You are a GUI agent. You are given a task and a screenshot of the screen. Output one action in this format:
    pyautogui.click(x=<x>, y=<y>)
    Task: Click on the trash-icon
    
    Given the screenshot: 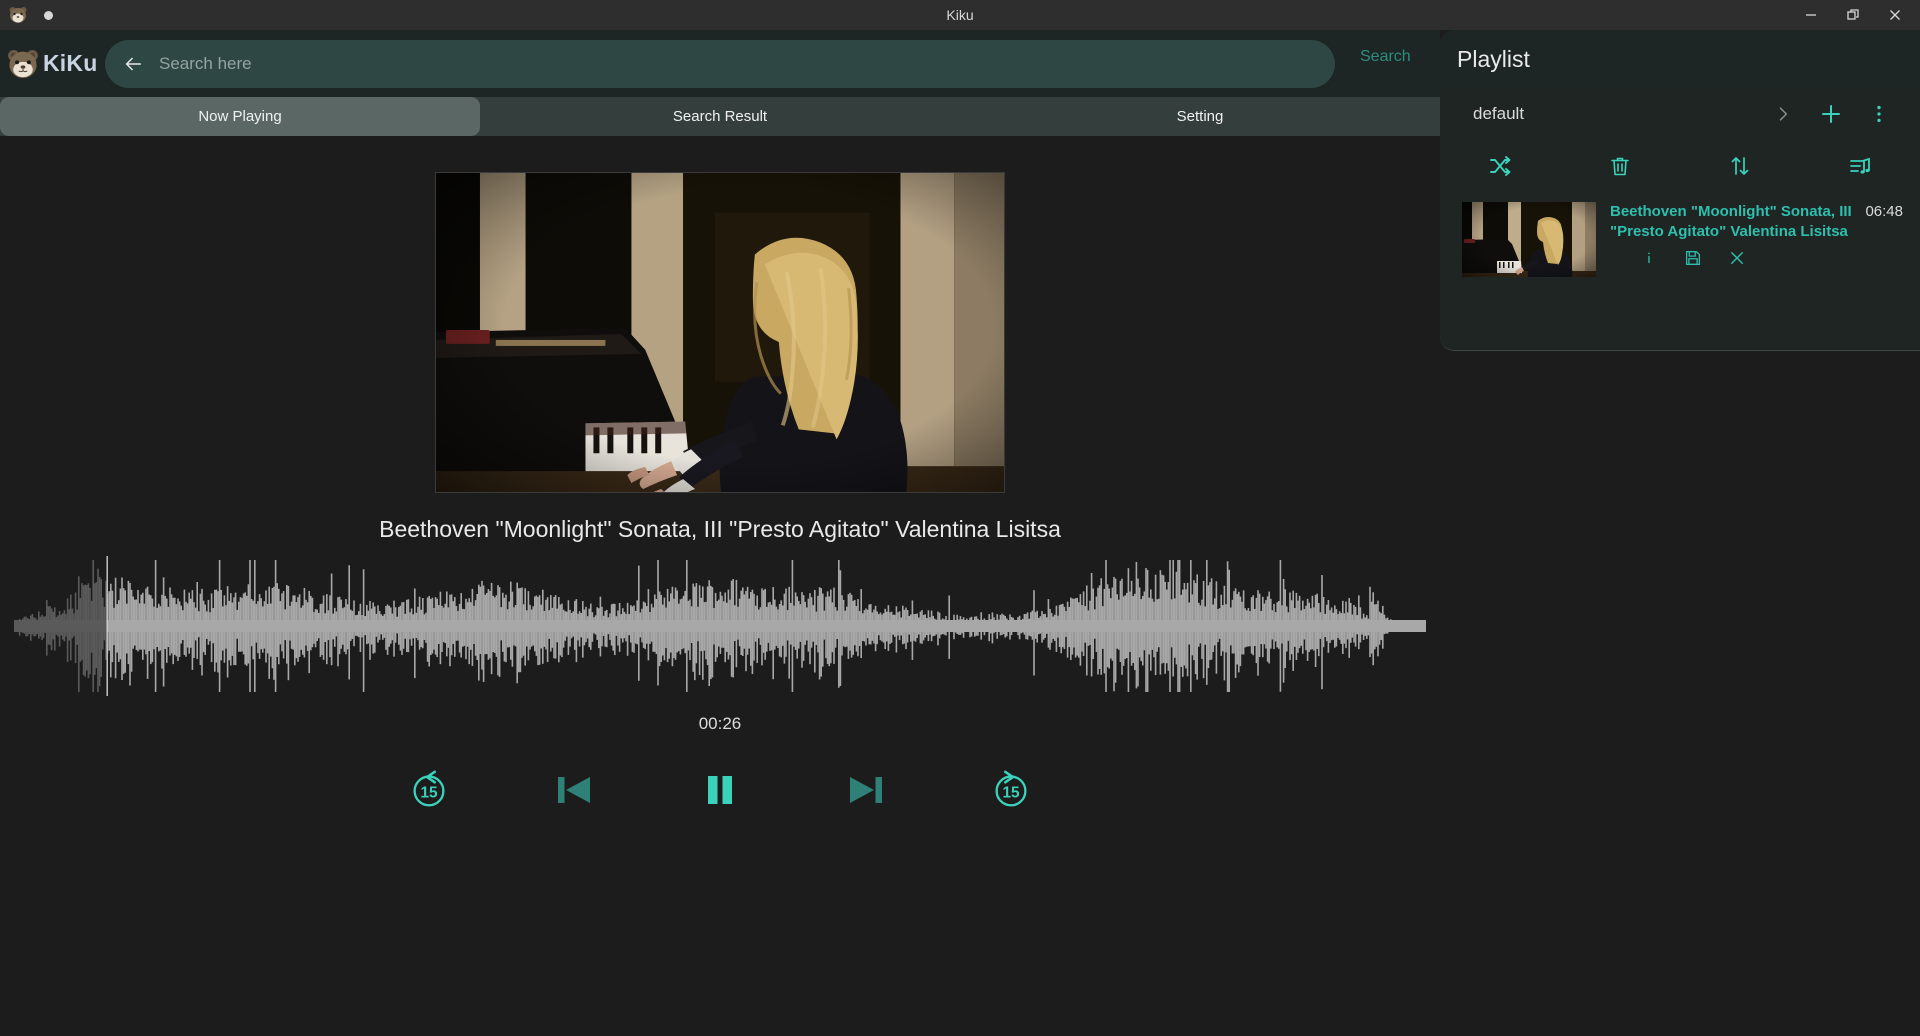 What is the action you would take?
    pyautogui.click(x=1620, y=166)
    